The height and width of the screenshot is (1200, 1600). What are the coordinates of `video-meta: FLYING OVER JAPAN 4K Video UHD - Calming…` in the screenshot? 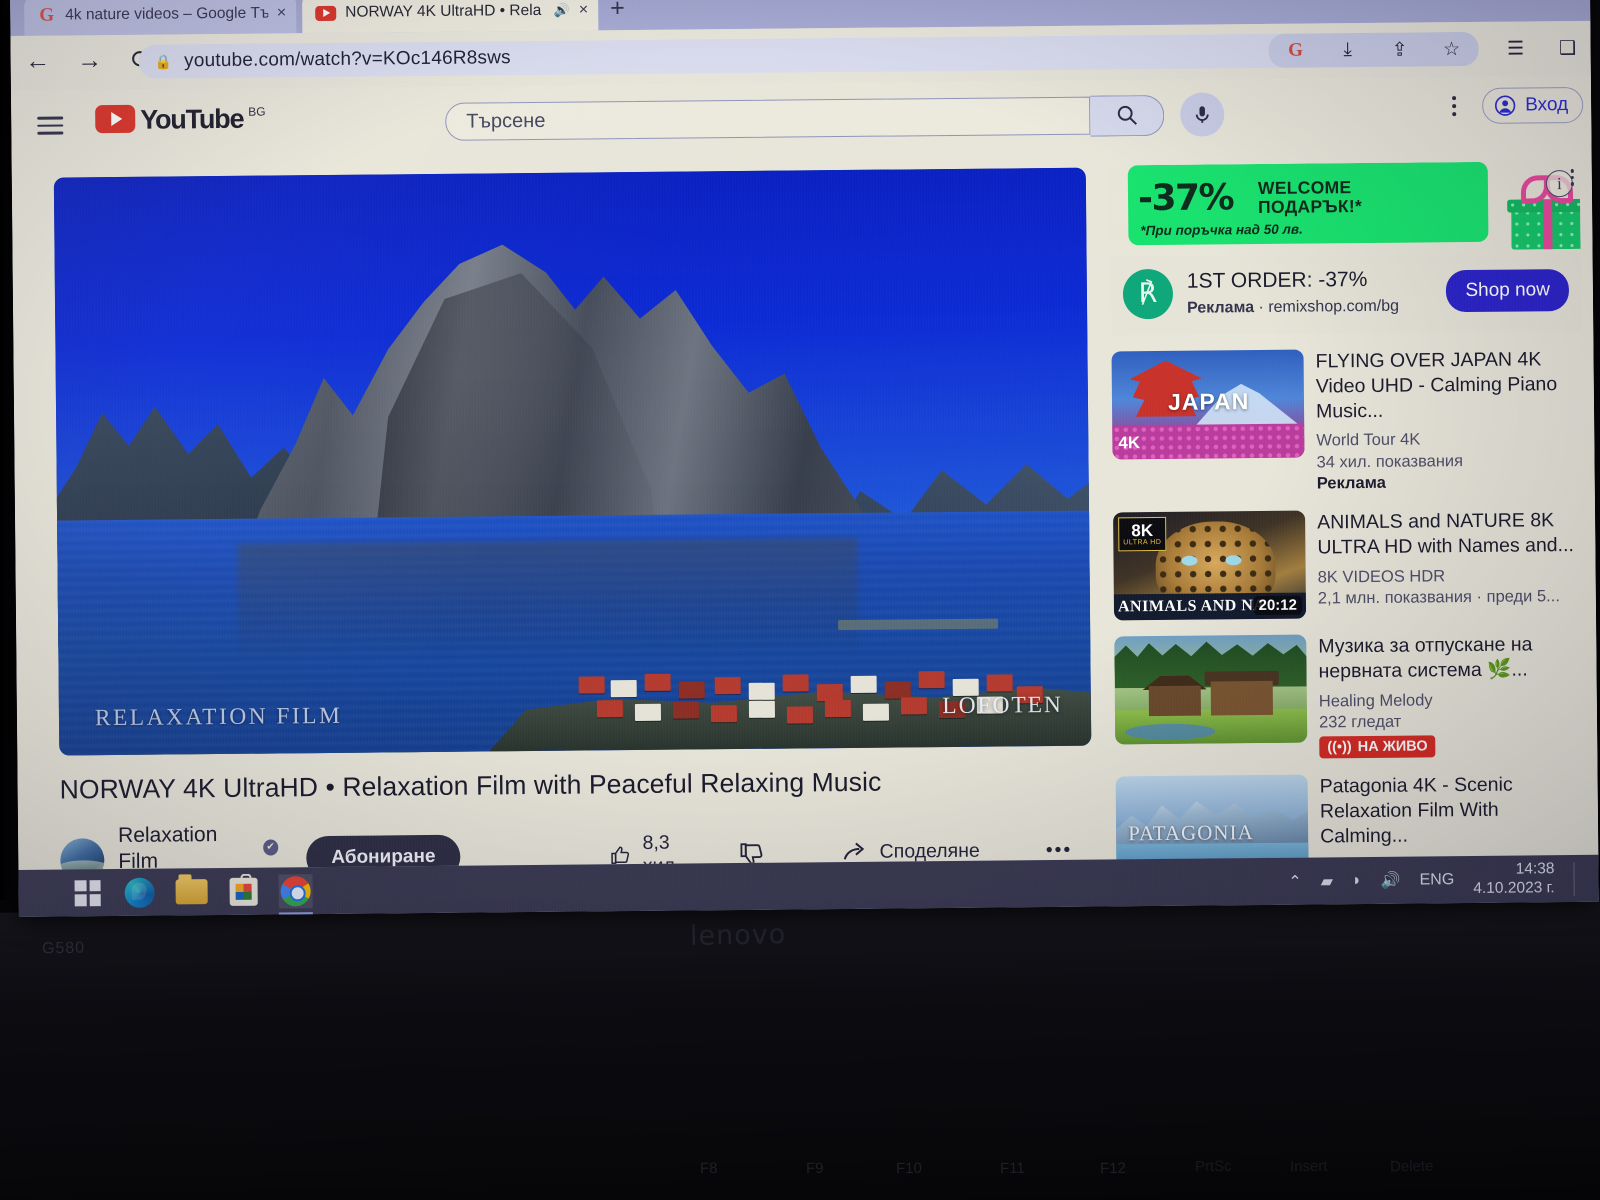 It's located at (1448, 421).